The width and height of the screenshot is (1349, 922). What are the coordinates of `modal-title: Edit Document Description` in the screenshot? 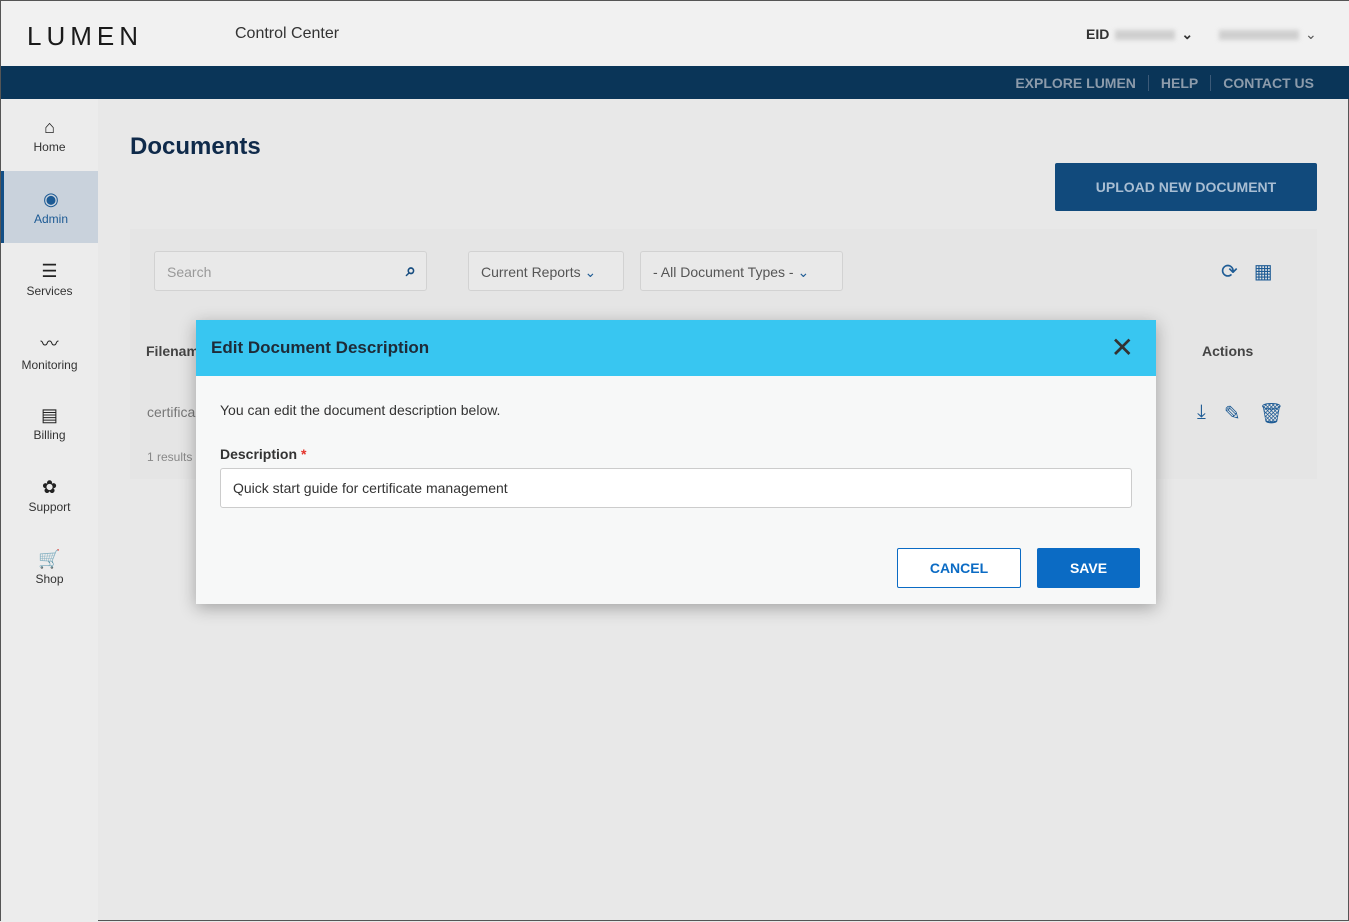 It's located at (320, 347).